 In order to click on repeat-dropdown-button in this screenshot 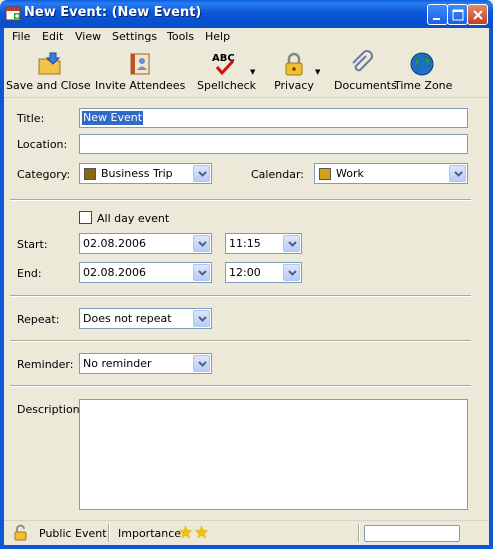, I will do `click(201, 318)`.